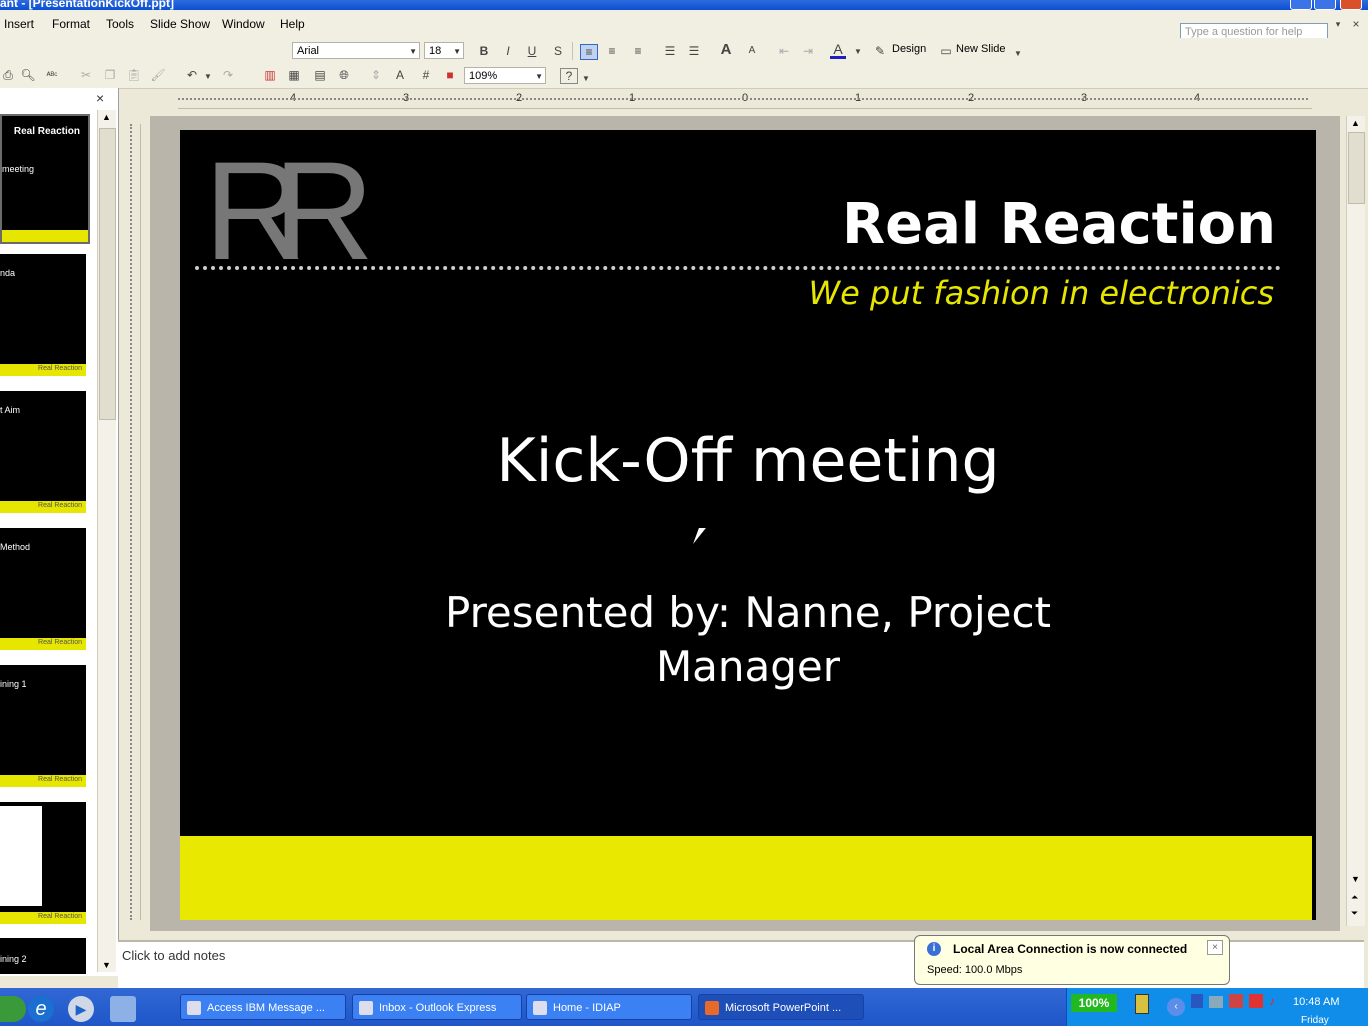 The height and width of the screenshot is (1026, 1368). I want to click on info-icon: i, so click(934, 949).